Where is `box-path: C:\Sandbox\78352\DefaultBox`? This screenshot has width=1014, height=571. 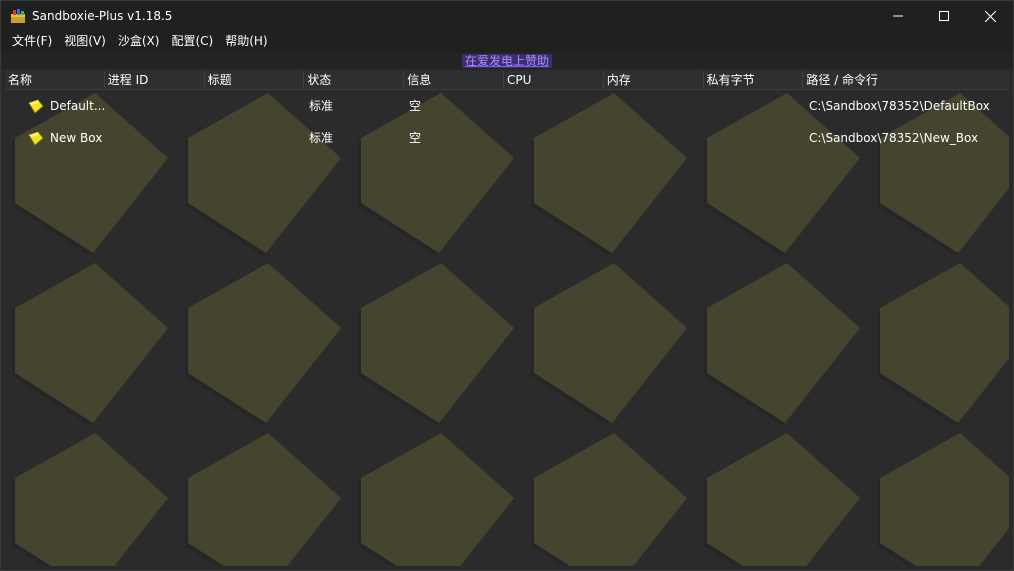 box-path: C:\Sandbox\78352\DefaultBox is located at coordinates (899, 106).